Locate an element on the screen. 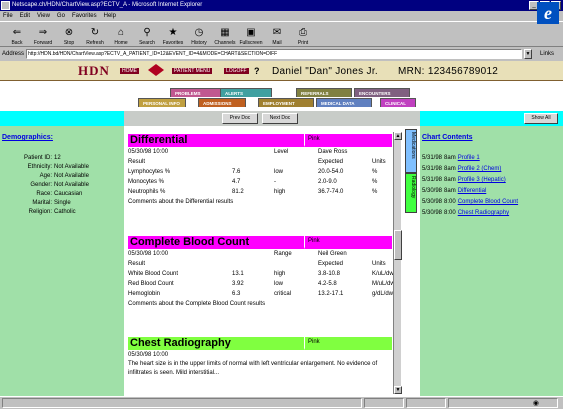 Image resolution: width=563 pixels, height=409 pixels. forward-button: ⇒ Forward is located at coordinates (43, 34).